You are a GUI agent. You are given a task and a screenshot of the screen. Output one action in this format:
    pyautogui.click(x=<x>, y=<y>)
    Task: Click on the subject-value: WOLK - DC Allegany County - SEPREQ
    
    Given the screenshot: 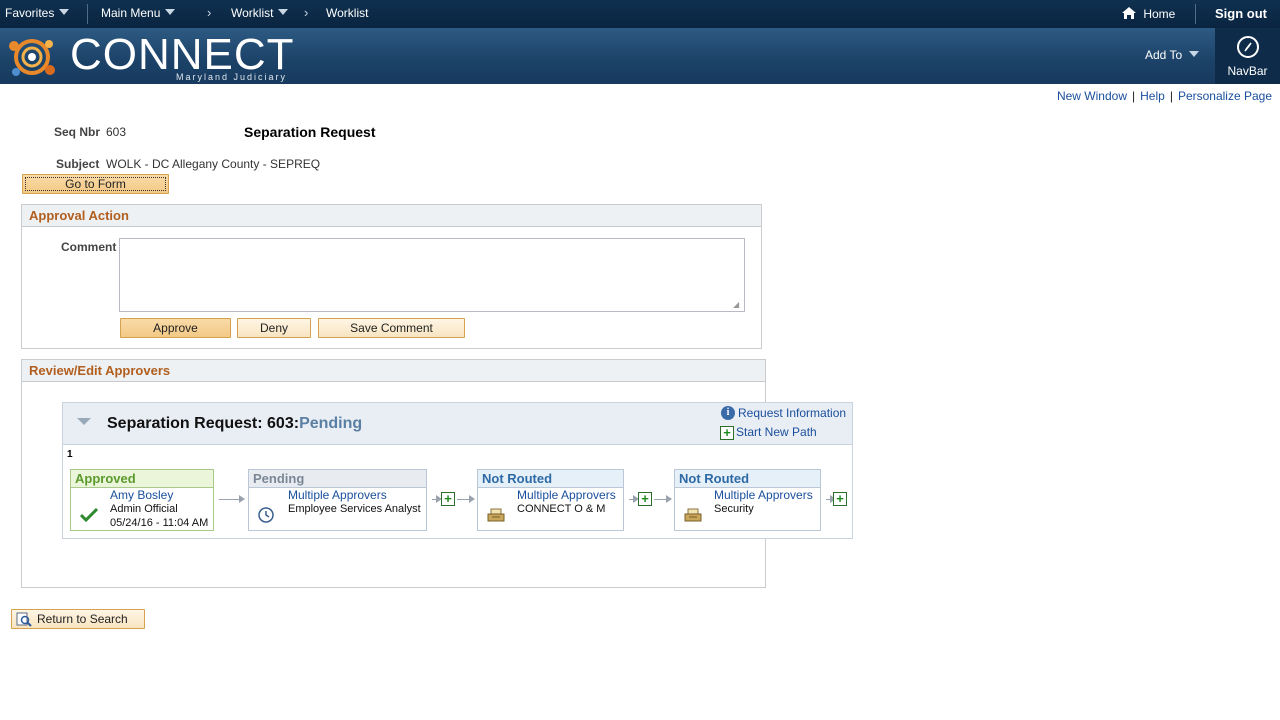 What is the action you would take?
    pyautogui.click(x=213, y=164)
    